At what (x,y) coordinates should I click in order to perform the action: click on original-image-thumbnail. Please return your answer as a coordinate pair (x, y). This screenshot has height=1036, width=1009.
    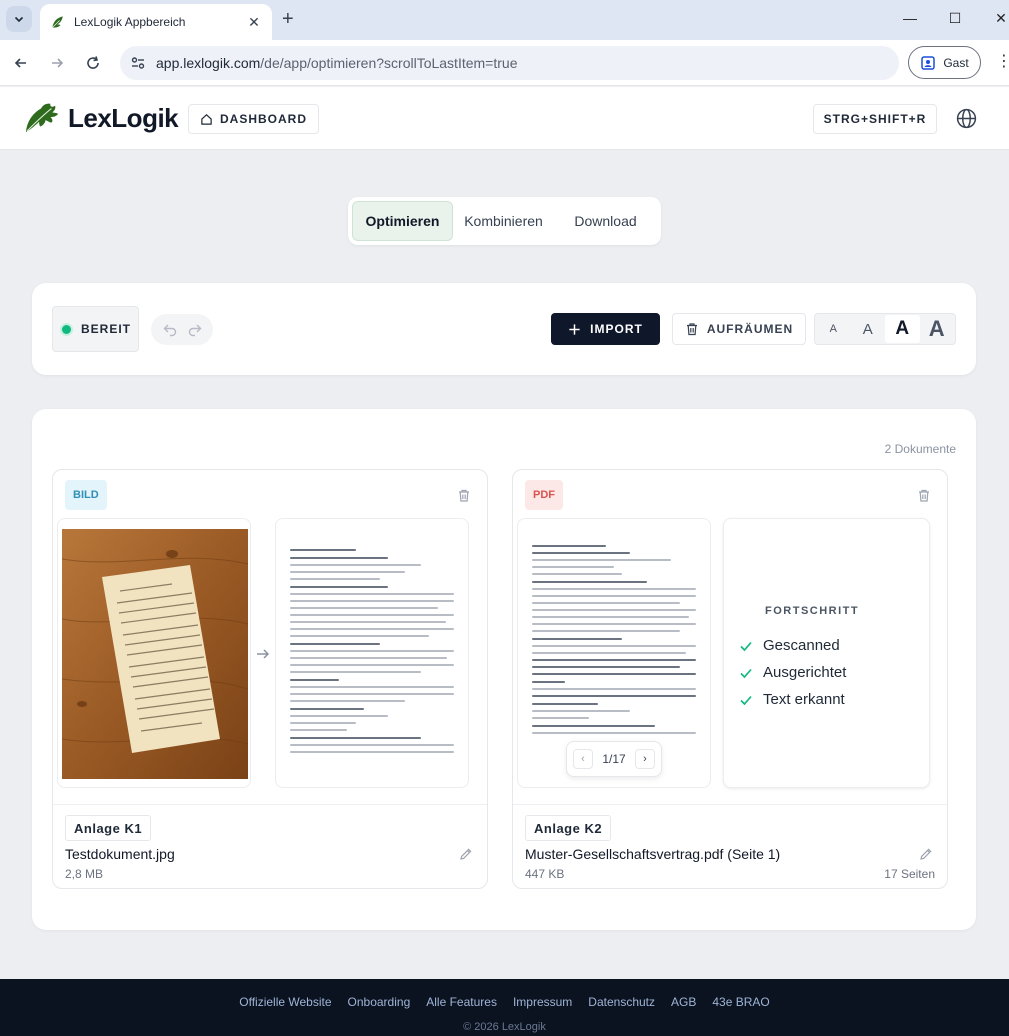
    Looking at the image, I should click on (154, 653).